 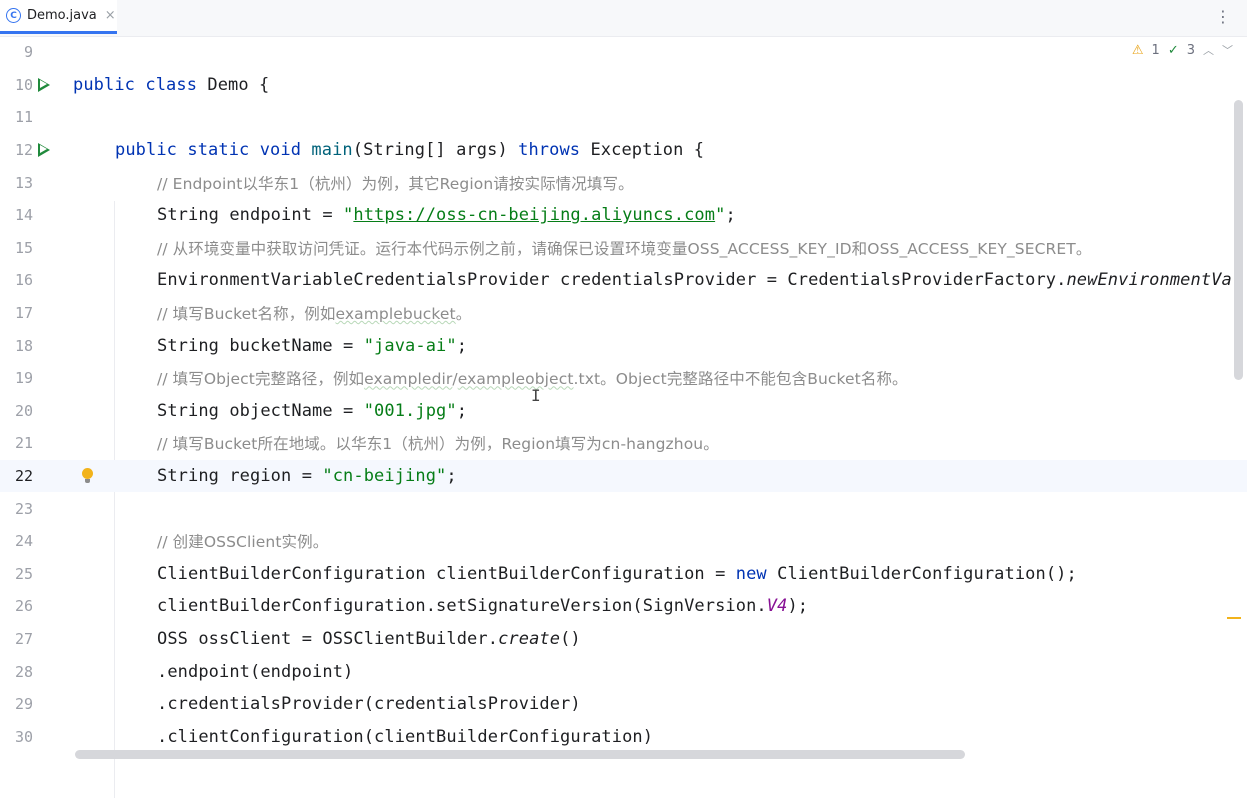 I want to click on line-number: 29, so click(x=23, y=704).